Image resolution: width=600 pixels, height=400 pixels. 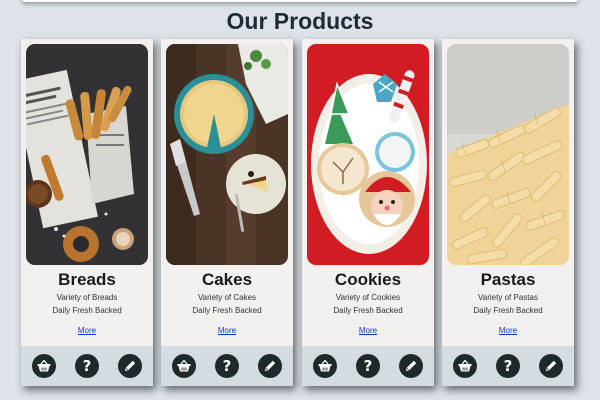 I want to click on product-image-breads, so click(x=87, y=154).